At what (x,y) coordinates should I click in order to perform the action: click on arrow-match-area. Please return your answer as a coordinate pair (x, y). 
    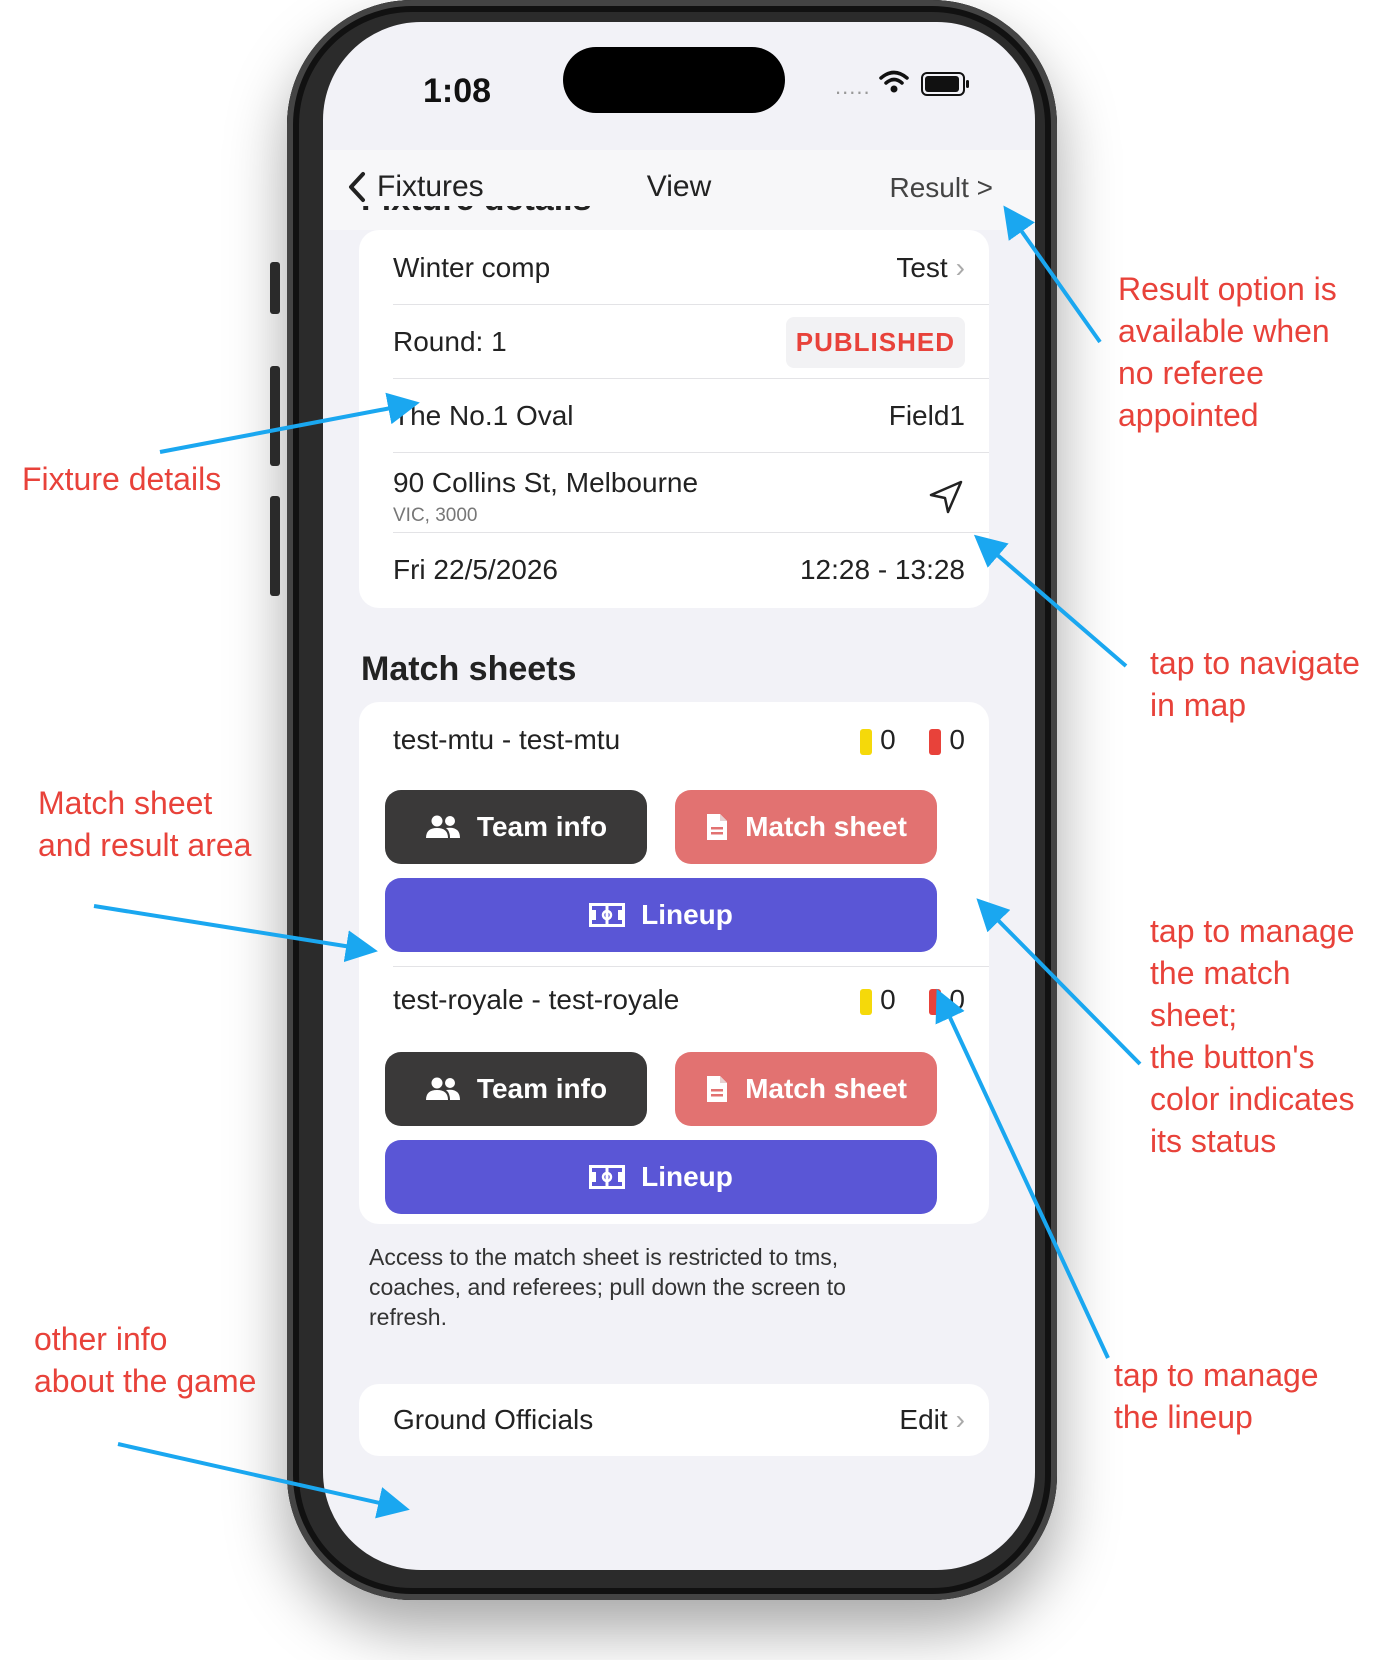
    Looking at the image, I should click on (235, 933).